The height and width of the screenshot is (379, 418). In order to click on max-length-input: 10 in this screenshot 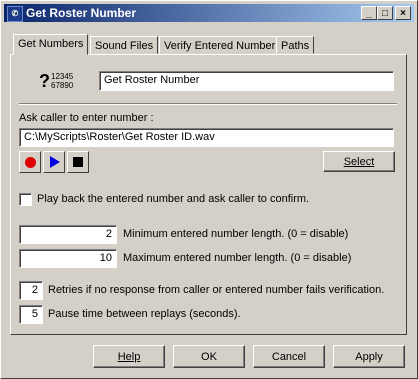, I will do `click(68, 258)`.